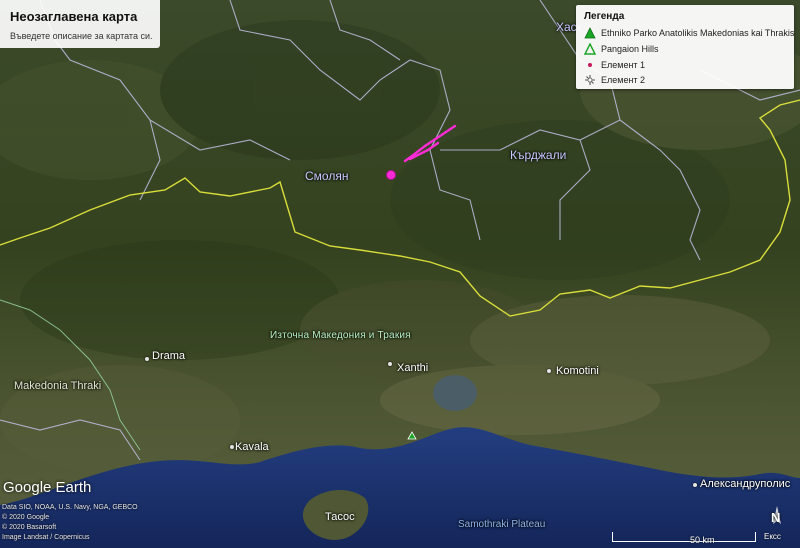 The height and width of the screenshot is (548, 800). Describe the element at coordinates (46, 537) in the screenshot. I see `attribution-line: Image Landsat / Copernicus` at that location.